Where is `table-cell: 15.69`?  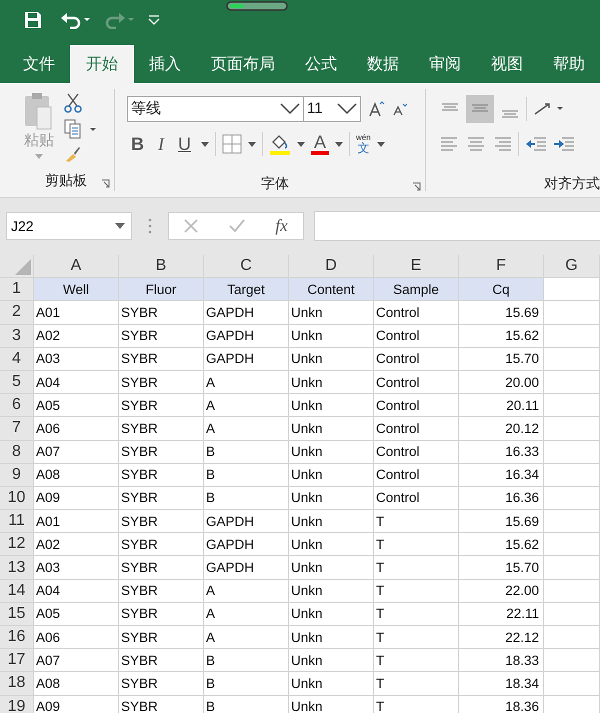
table-cell: 15.69 is located at coordinates (522, 312).